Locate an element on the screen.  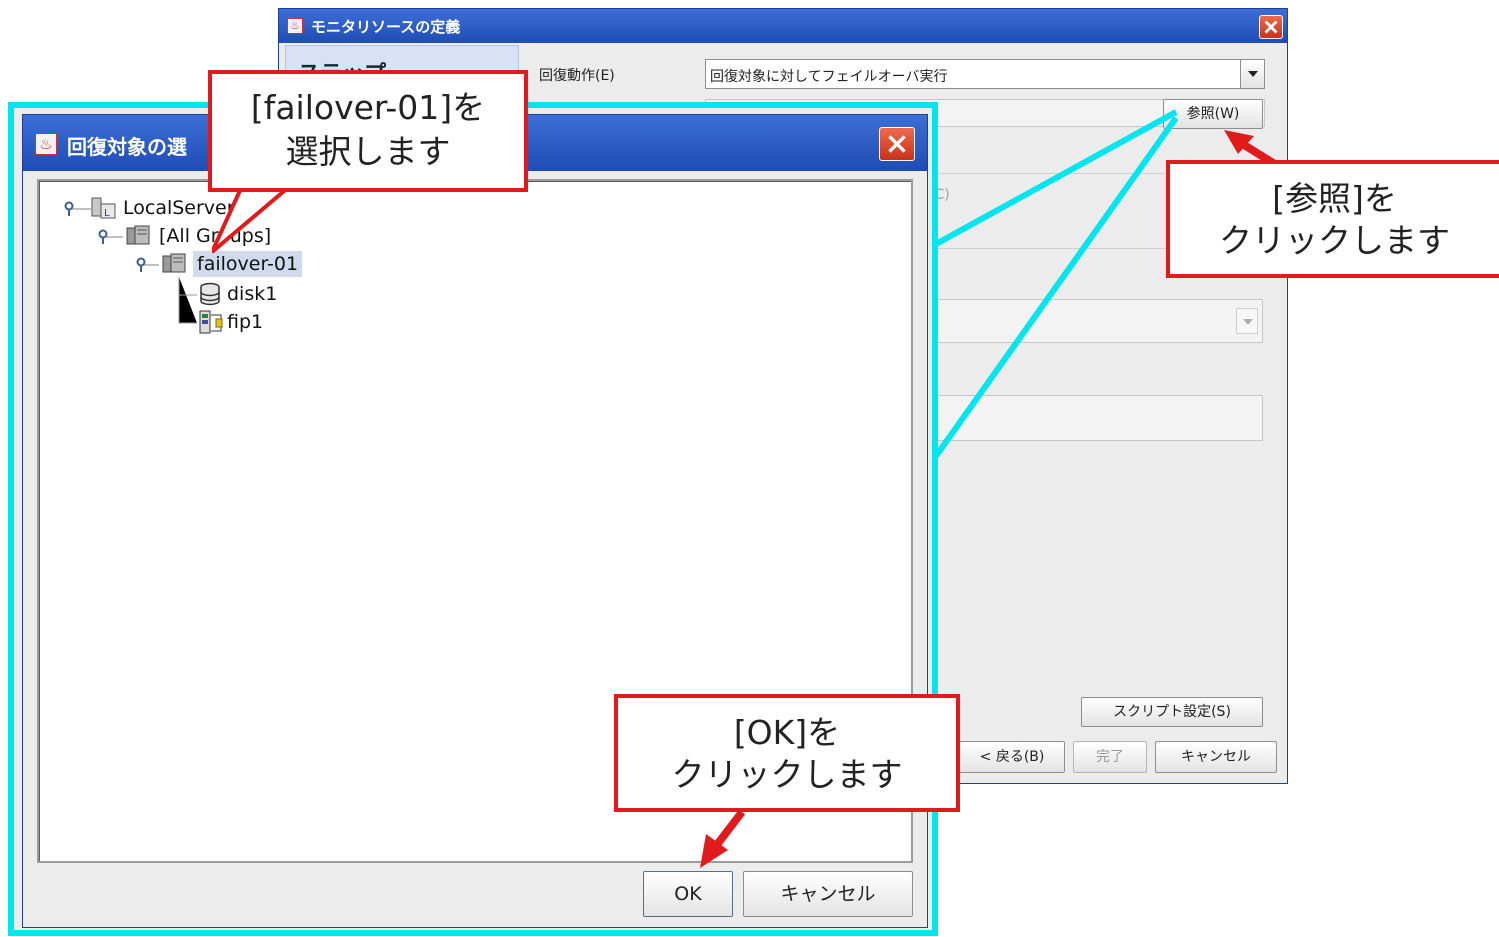
recovery-target-close-button is located at coordinates (897, 144).